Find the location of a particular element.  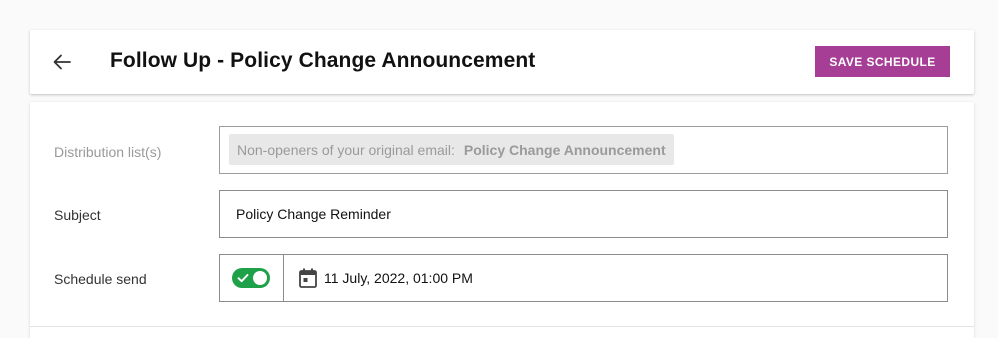

subject-field is located at coordinates (583, 214).